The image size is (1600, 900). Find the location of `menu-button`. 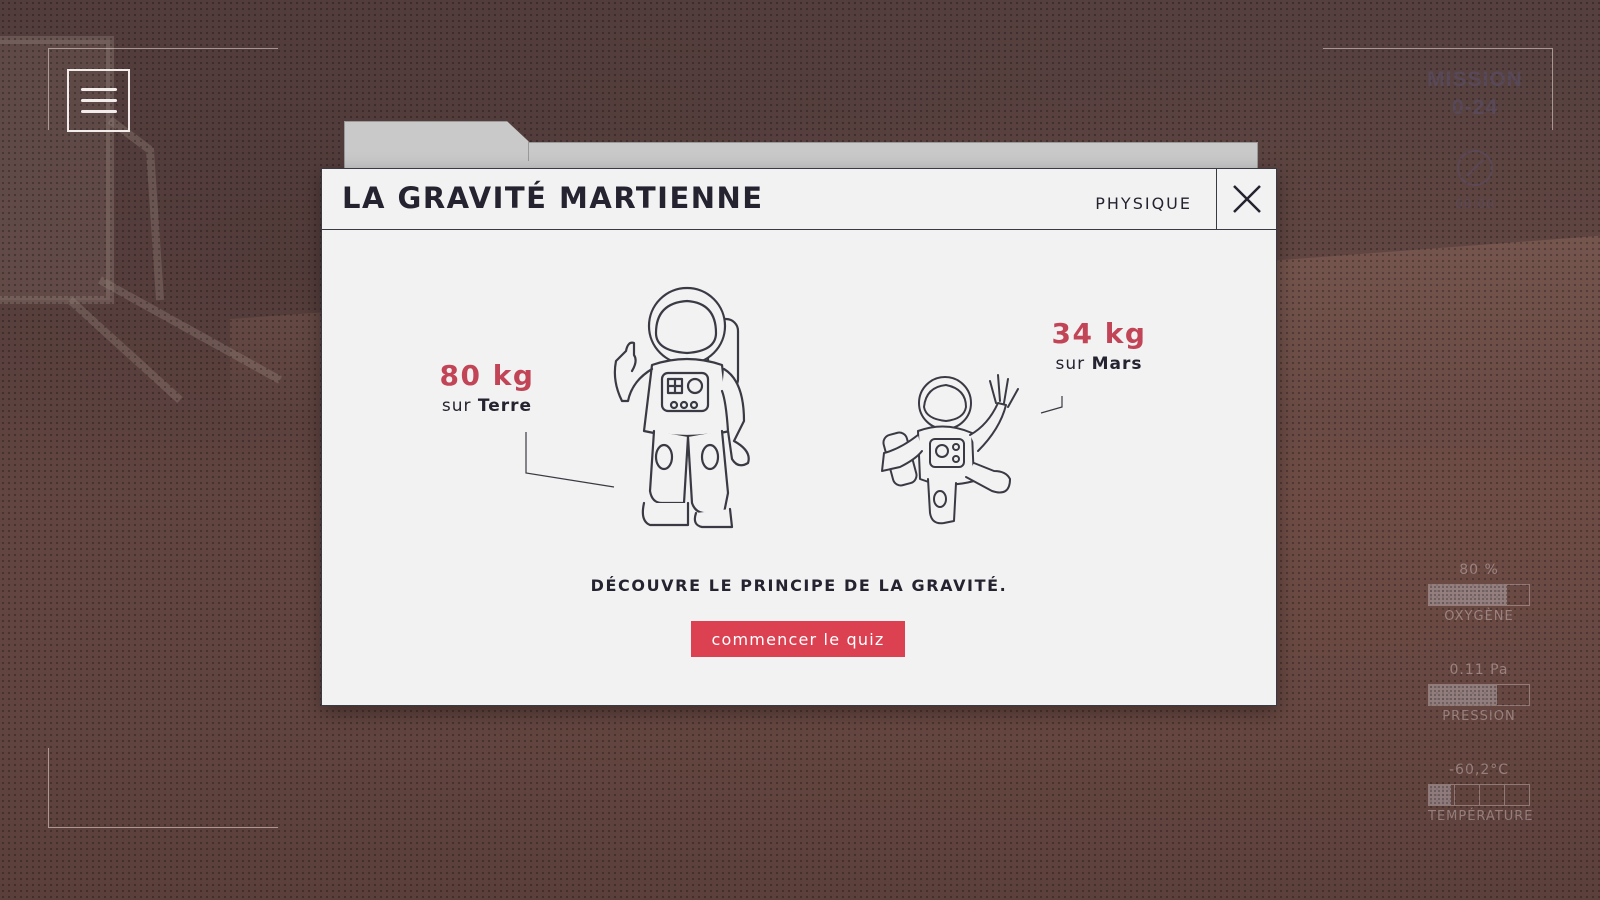

menu-button is located at coordinates (98, 100).